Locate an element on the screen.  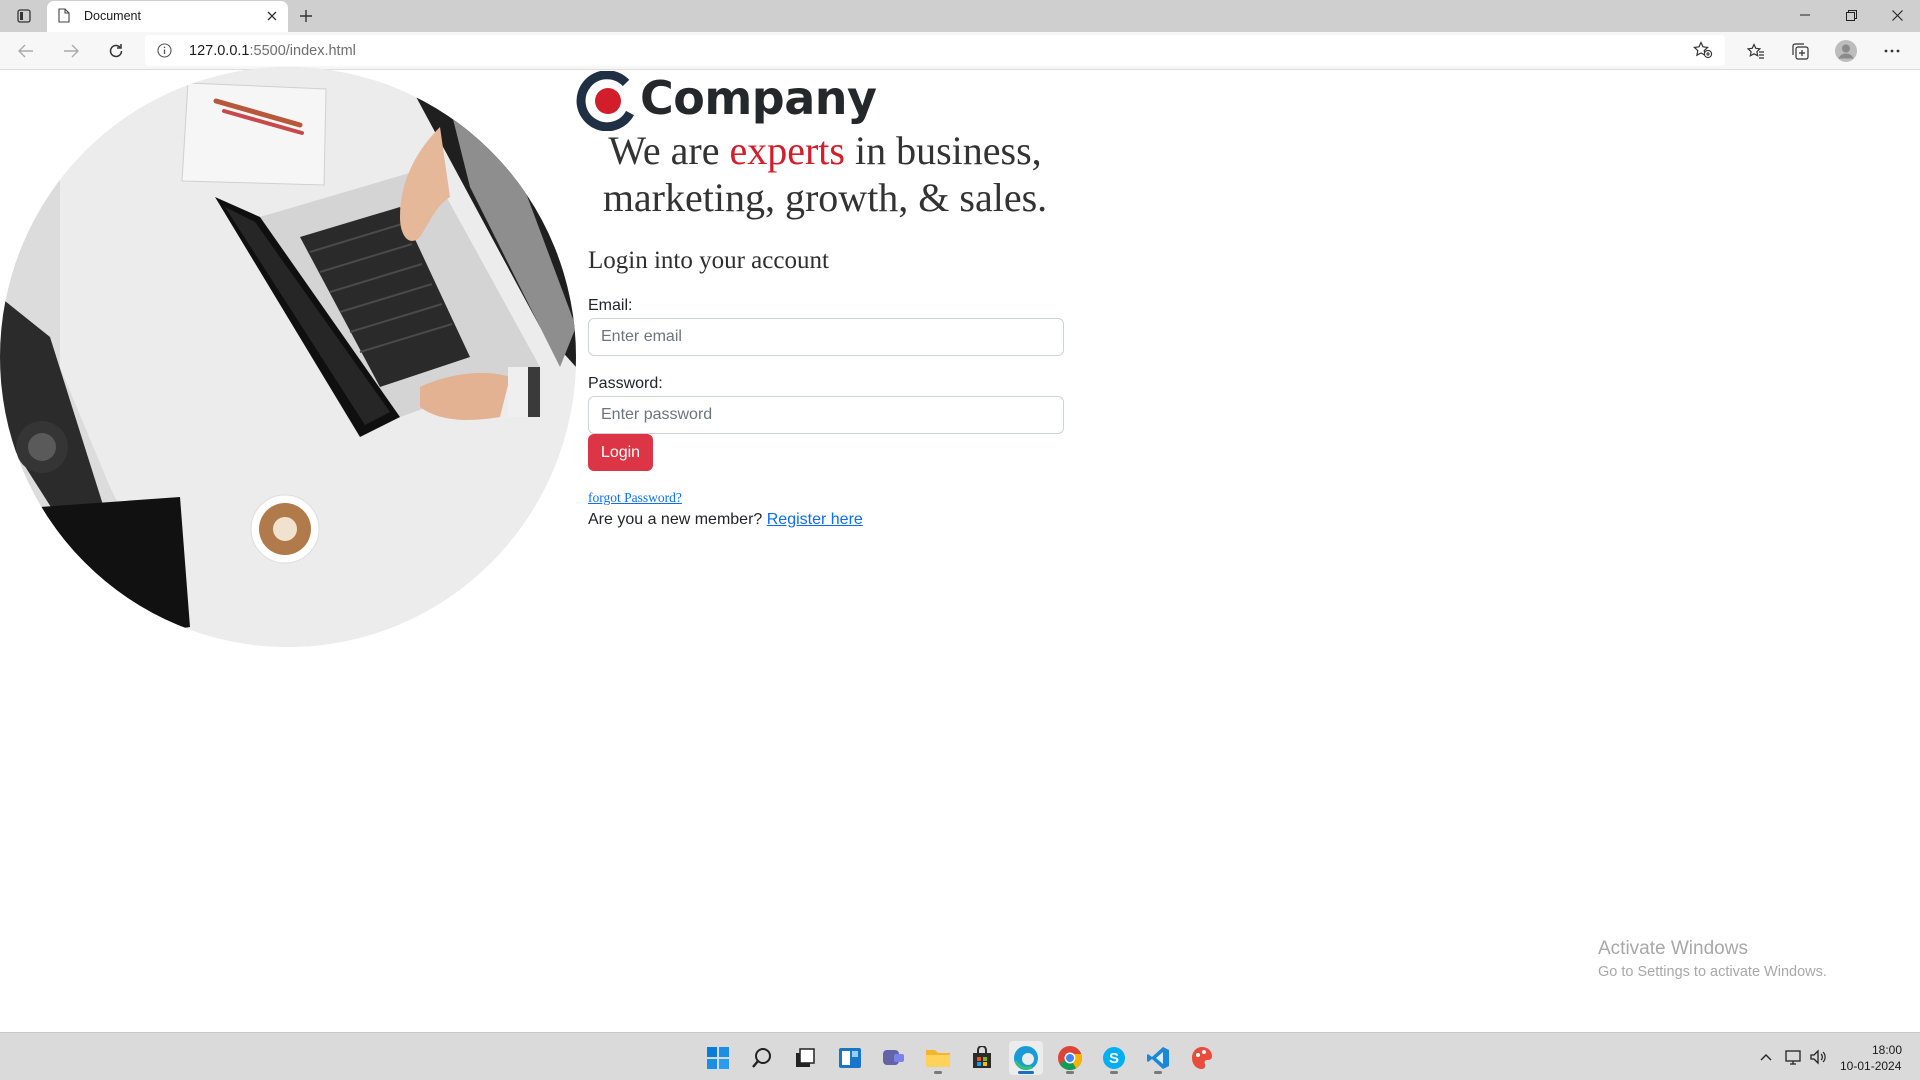
register-prompt: Are you a new member? is located at coordinates (677, 519).